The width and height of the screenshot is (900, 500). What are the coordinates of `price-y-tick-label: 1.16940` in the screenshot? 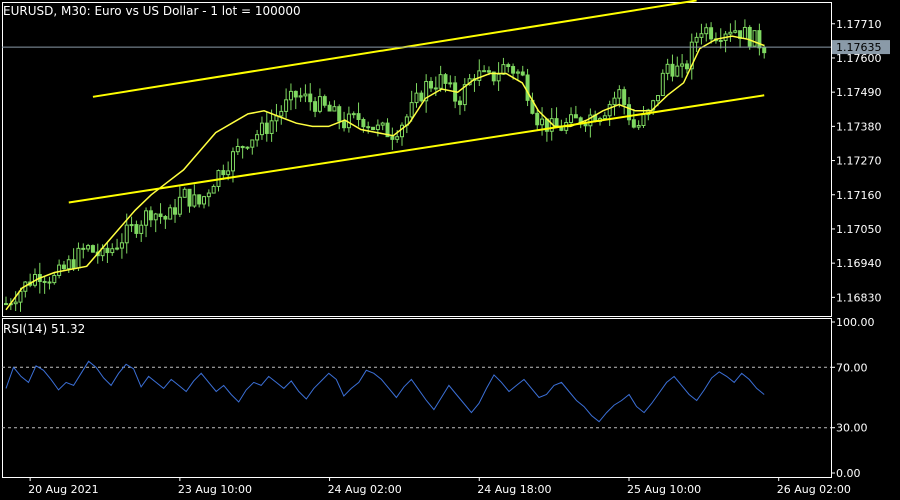 It's located at (859, 263).